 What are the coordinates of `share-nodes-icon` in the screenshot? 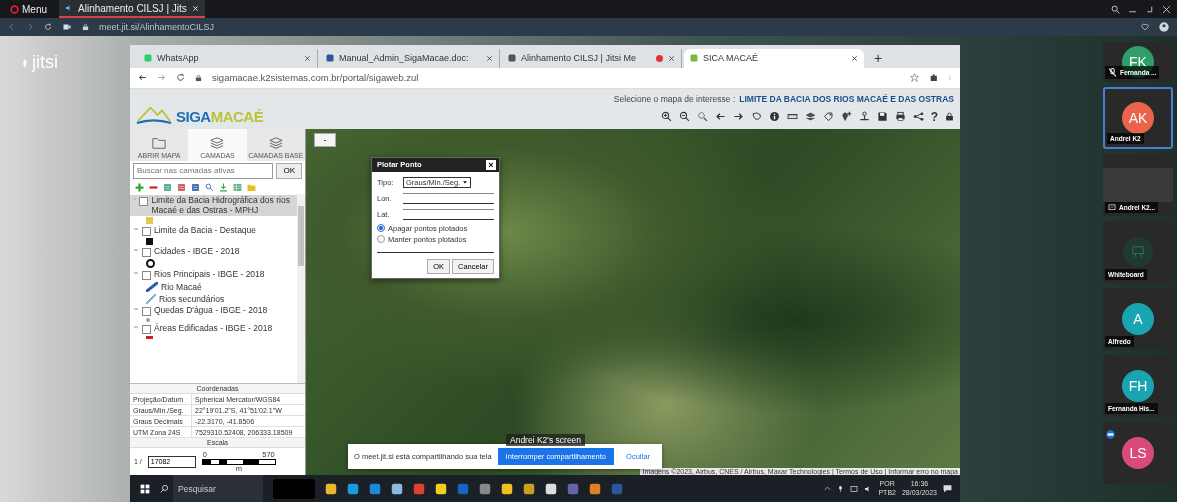 It's located at (918, 117).